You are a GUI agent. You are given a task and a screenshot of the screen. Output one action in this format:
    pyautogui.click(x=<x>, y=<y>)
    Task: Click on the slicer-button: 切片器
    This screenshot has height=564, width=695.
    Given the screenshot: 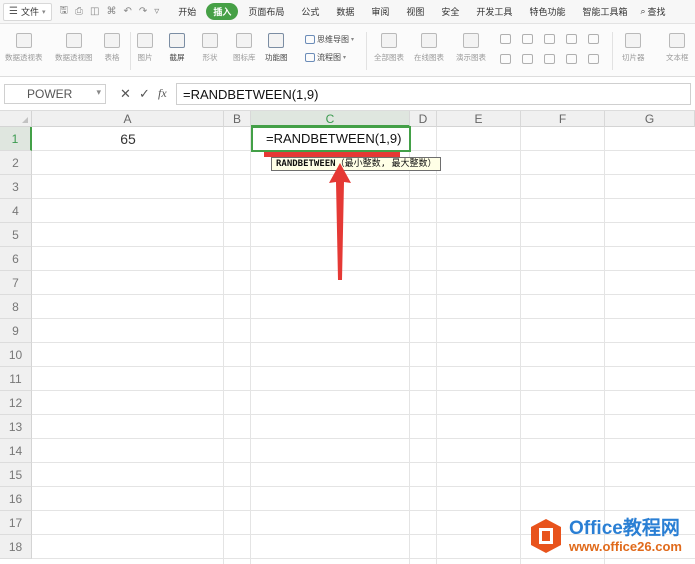 What is the action you would take?
    pyautogui.click(x=633, y=48)
    